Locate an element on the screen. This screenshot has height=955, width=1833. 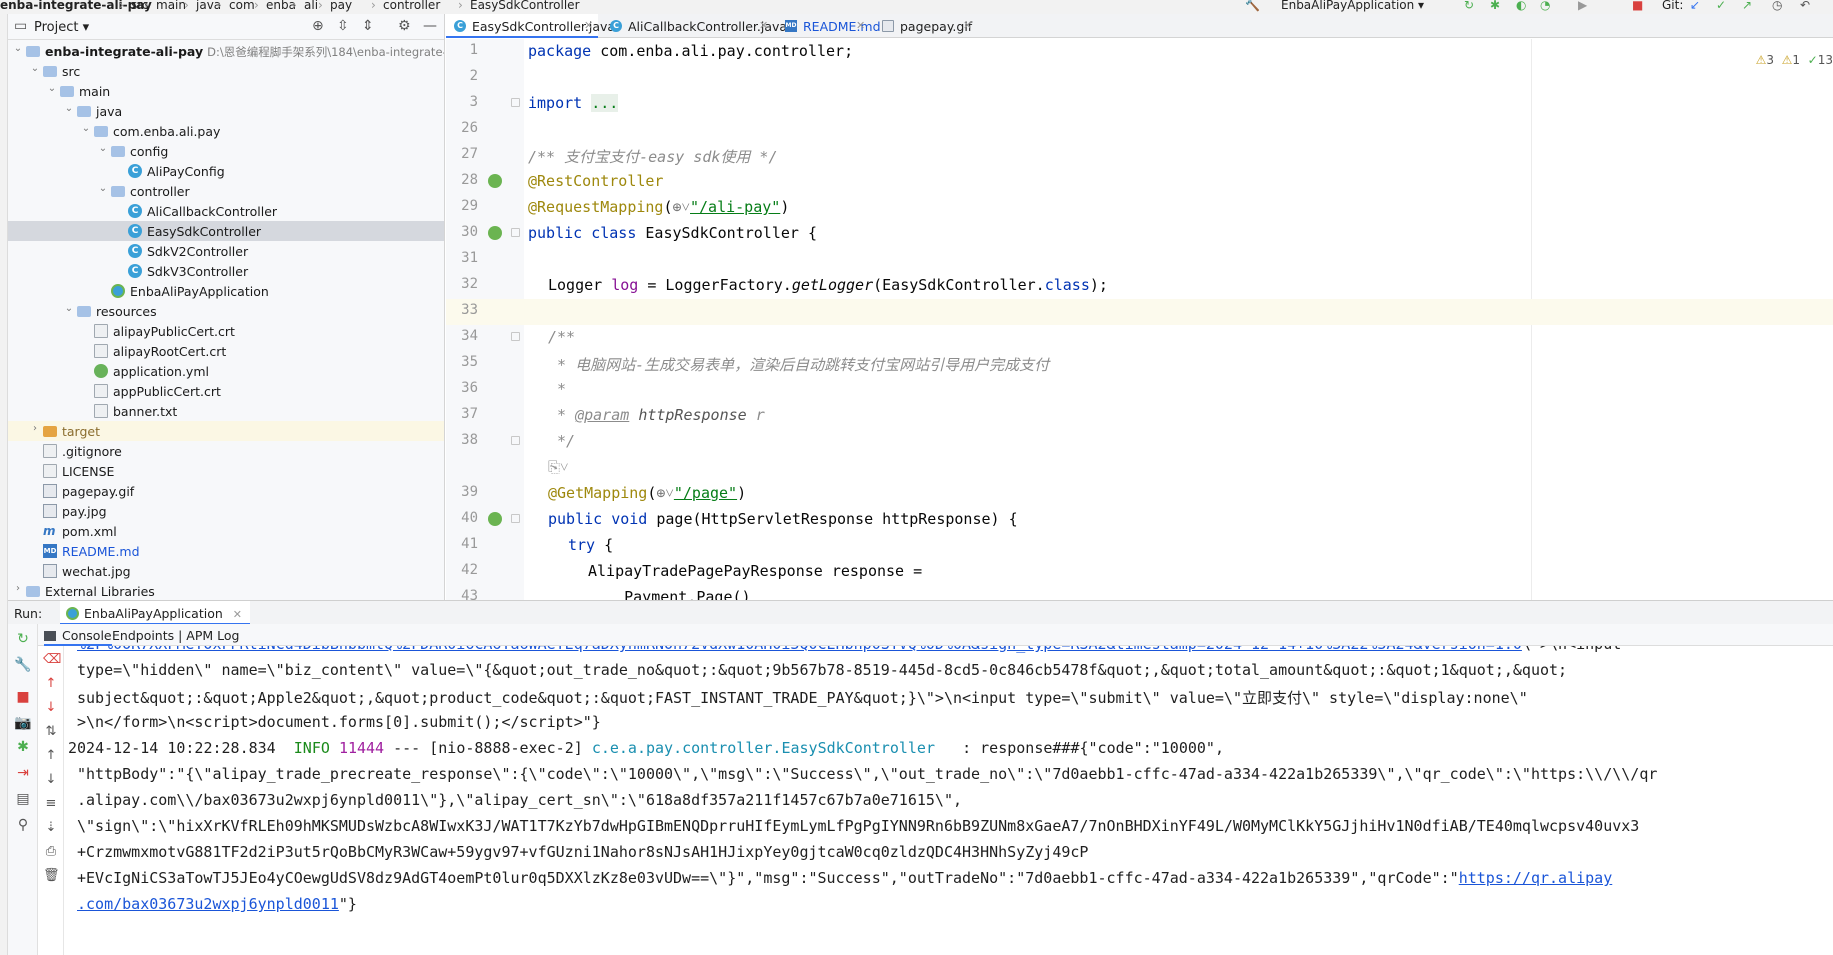
tree-node-alicallbackcontroller: C AliCallbackController is located at coordinates (226, 211).